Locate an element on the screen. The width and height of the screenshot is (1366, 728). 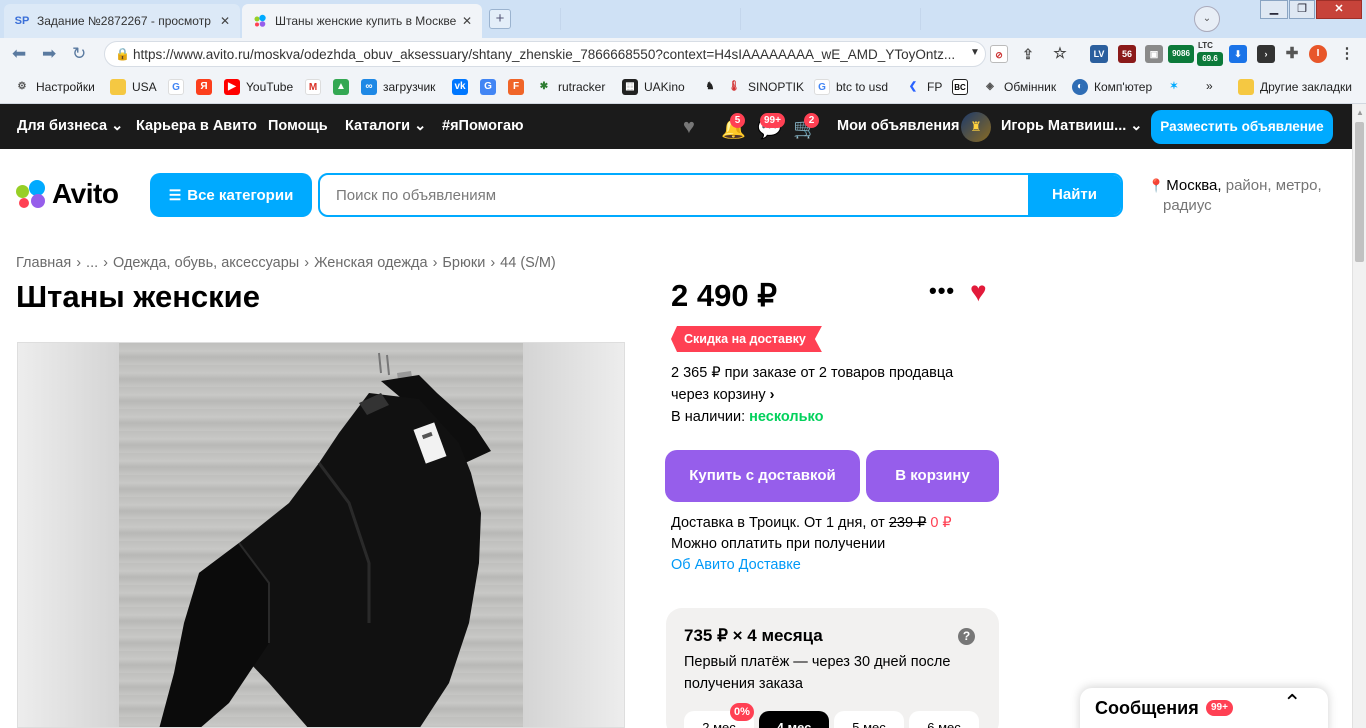
bookmark-sinoptik: 🌡 SINOPTIK is located at coordinates (765, 87).